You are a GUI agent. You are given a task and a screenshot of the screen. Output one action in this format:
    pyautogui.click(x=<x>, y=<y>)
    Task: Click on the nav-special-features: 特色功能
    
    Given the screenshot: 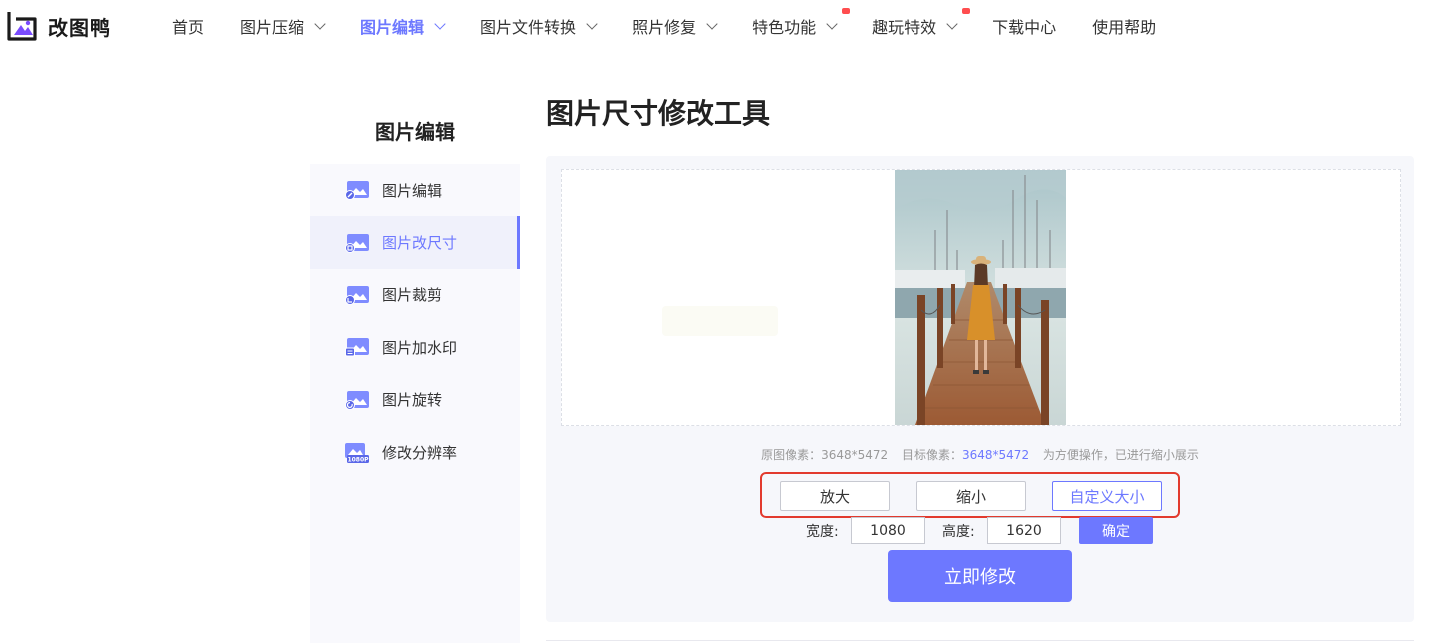 What is the action you would take?
    pyautogui.click(x=801, y=26)
    